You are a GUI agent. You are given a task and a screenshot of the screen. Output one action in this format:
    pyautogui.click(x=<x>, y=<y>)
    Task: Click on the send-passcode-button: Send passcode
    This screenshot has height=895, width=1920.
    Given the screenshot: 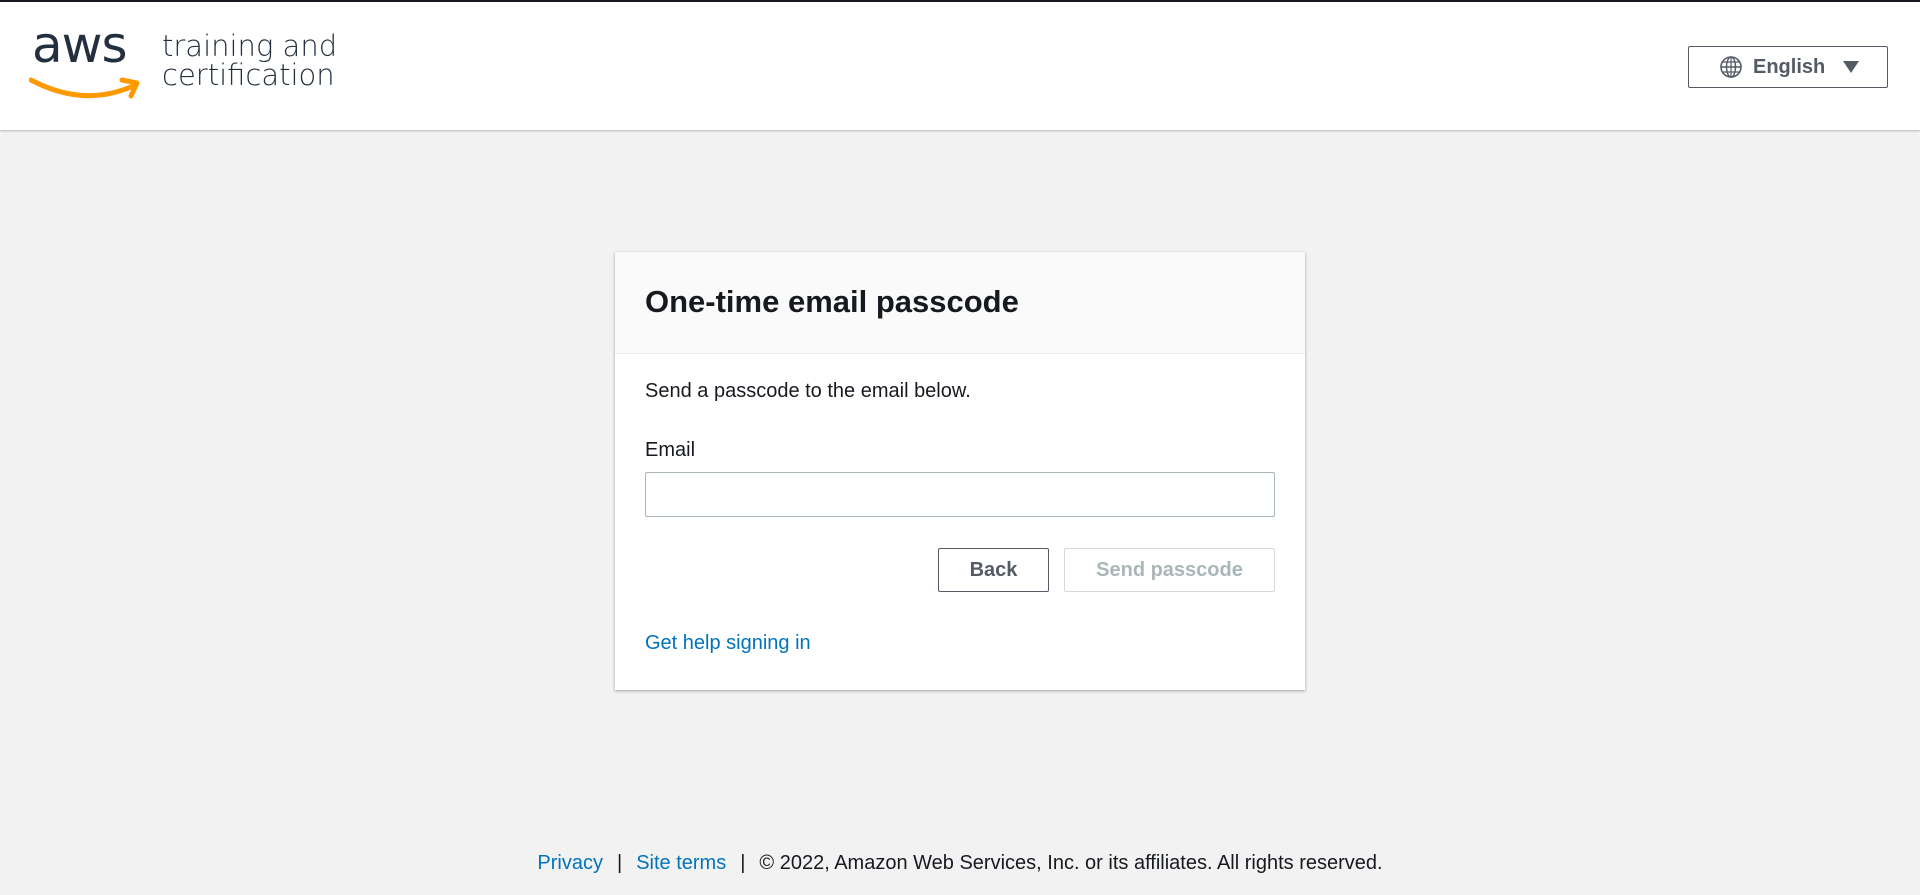 What is the action you would take?
    pyautogui.click(x=1169, y=570)
    